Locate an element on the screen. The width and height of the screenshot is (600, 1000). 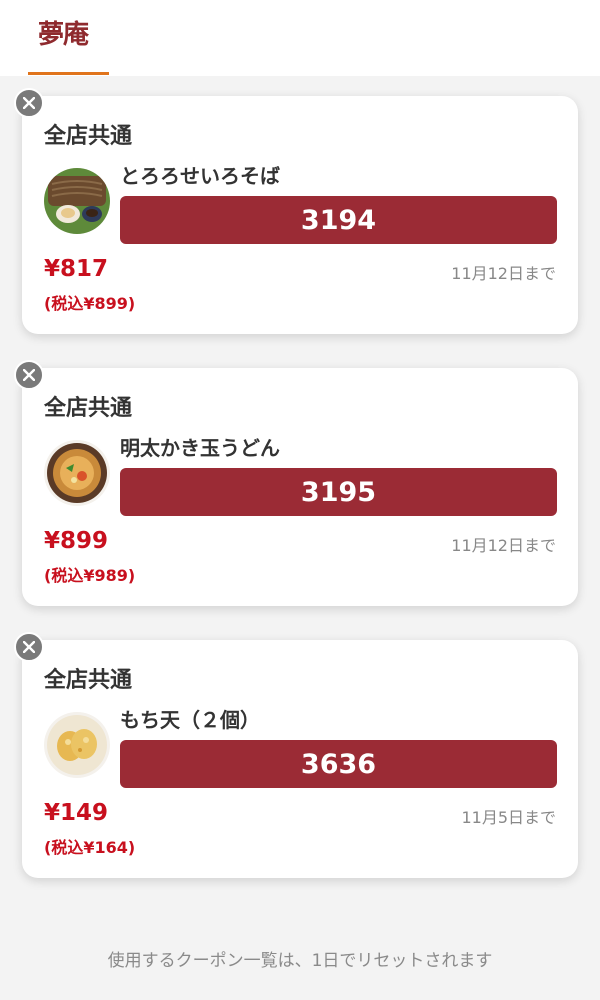
tax-included-price: (税込¥899) is located at coordinates (90, 303).